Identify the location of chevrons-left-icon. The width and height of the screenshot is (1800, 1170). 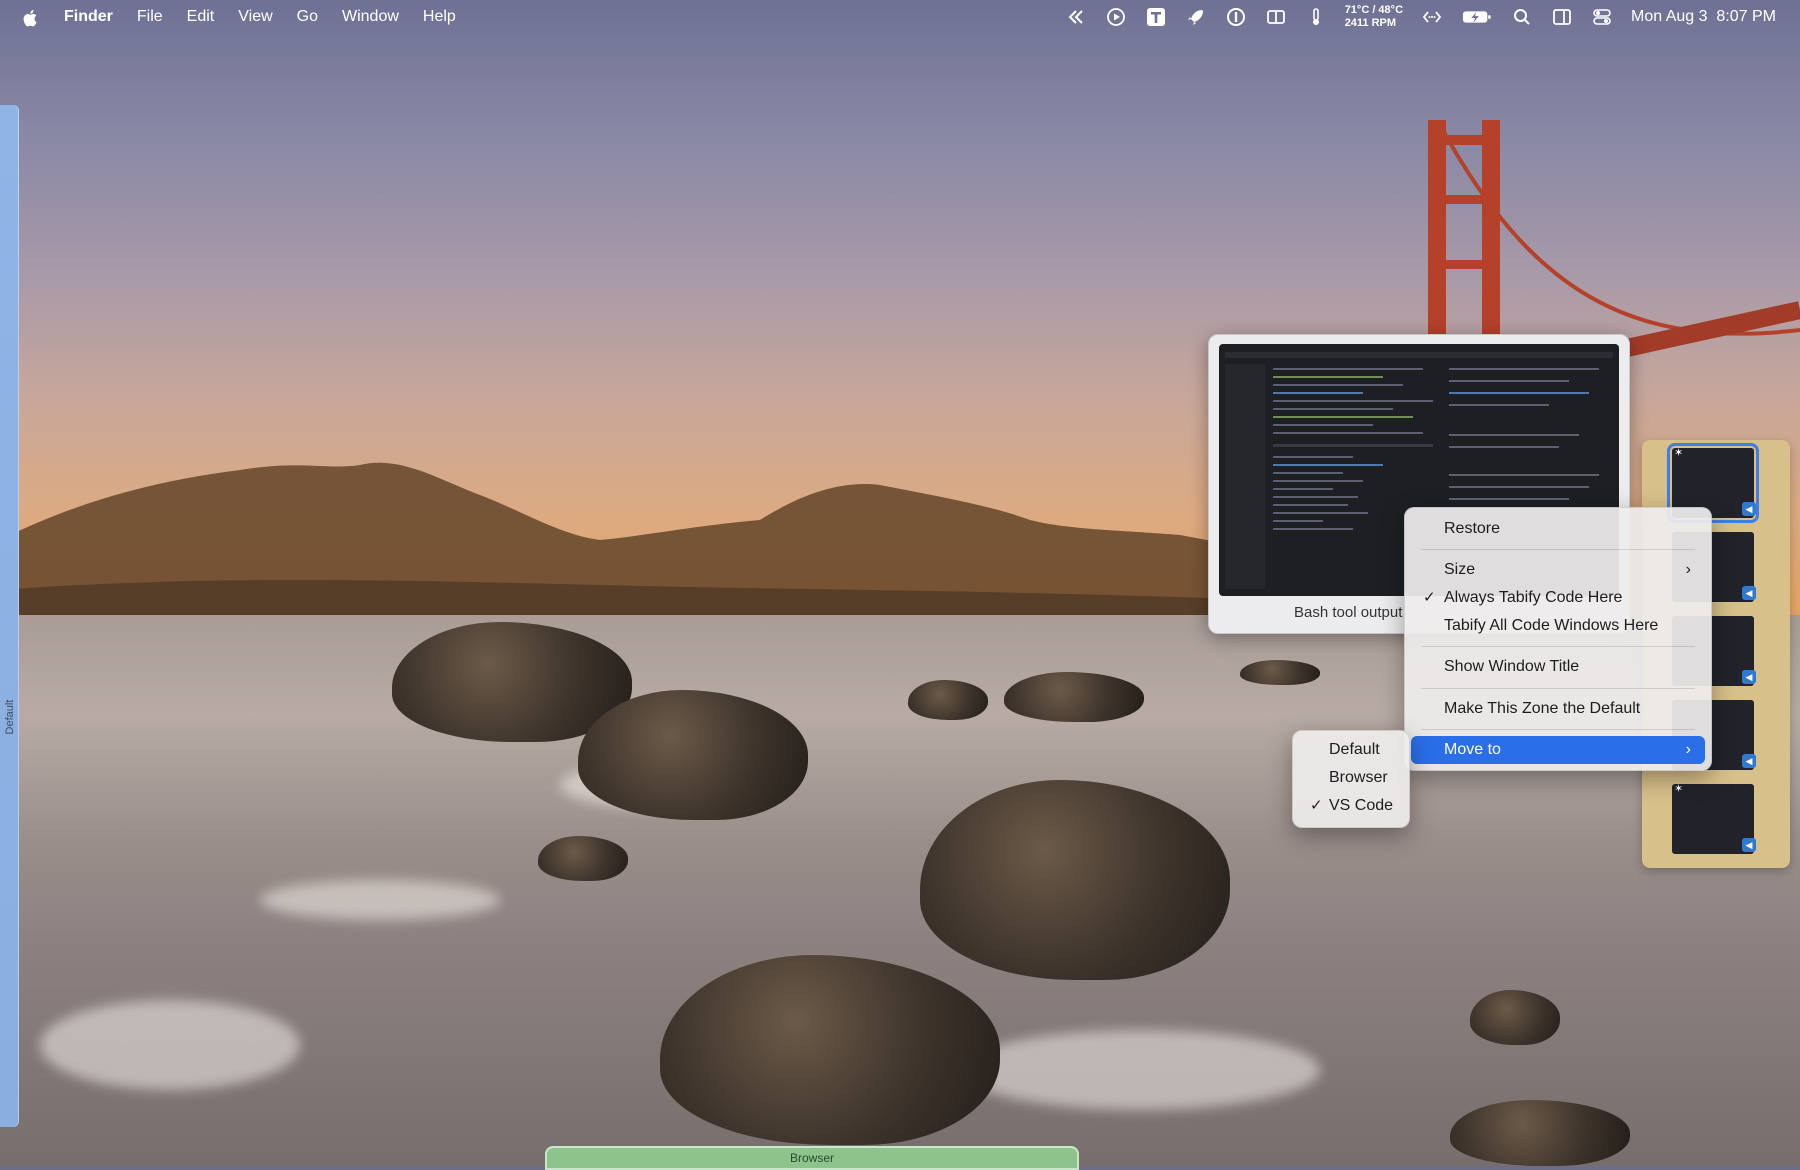
(1076, 17).